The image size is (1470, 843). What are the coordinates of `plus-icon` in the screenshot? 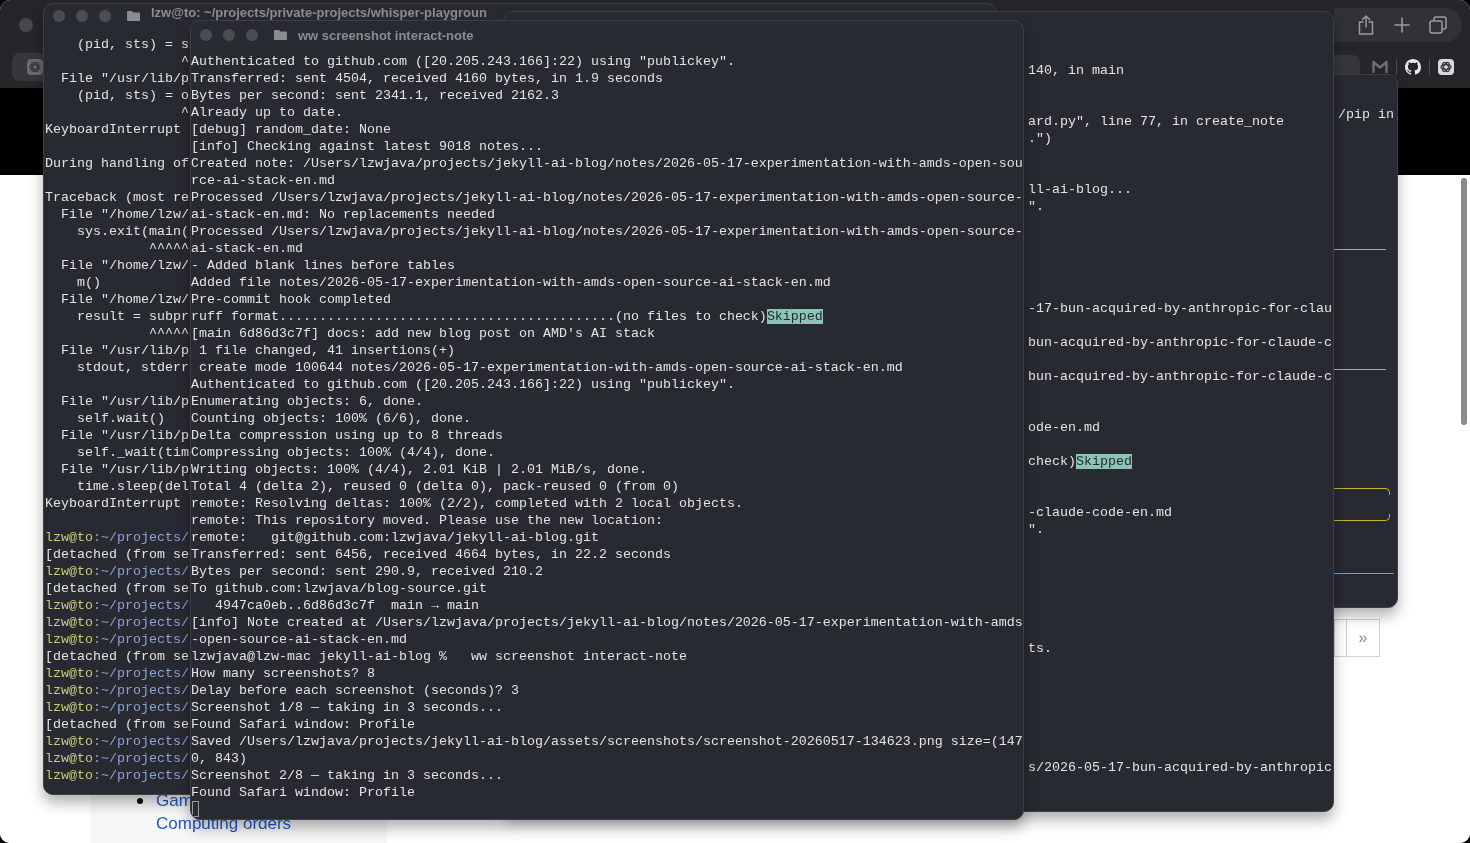 It's located at (1402, 25).